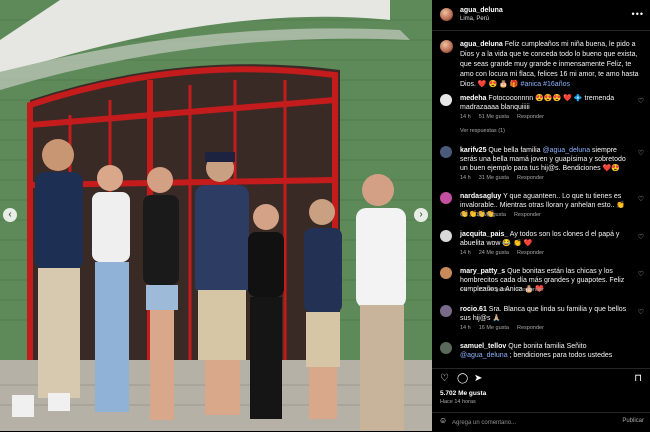 The image size is (650, 432). What do you see at coordinates (444, 378) in the screenshot?
I see `heart-icon: ♡` at bounding box center [444, 378].